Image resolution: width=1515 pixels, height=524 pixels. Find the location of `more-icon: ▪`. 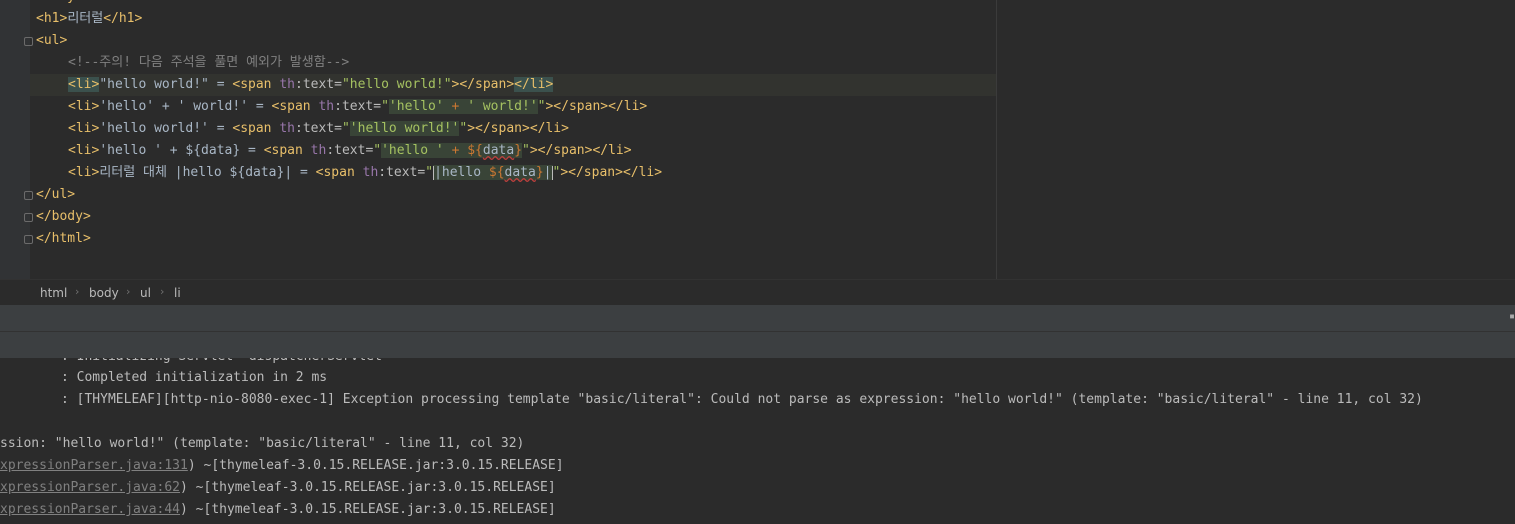

more-icon: ▪ is located at coordinates (1512, 316).